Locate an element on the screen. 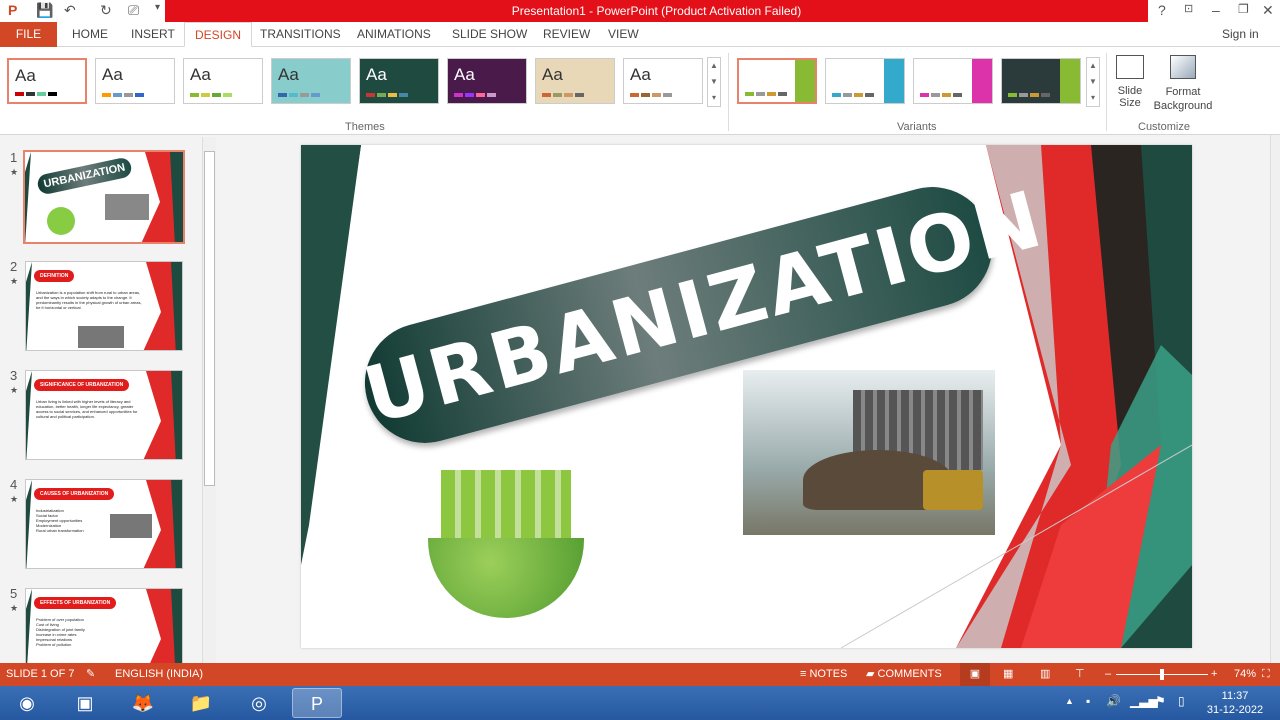 The image size is (1280, 720). zoom-level: 74% is located at coordinates (1245, 674).